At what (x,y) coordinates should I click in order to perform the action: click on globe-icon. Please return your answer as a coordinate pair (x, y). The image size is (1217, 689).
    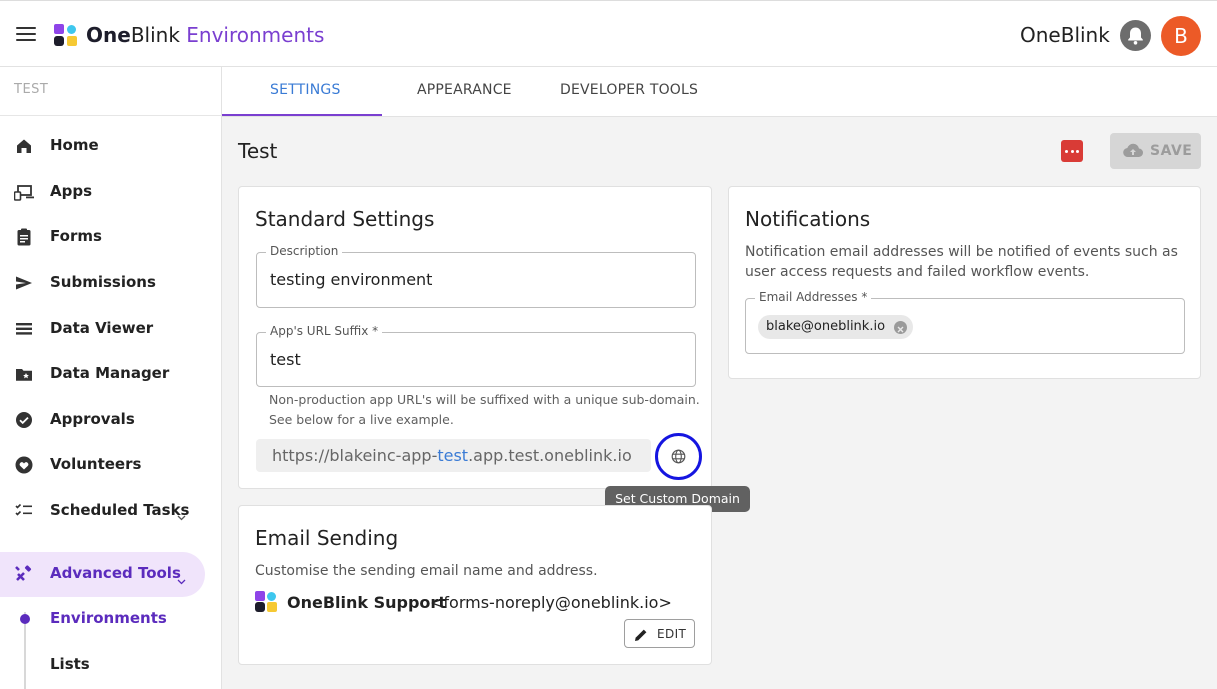
    Looking at the image, I should click on (678, 458).